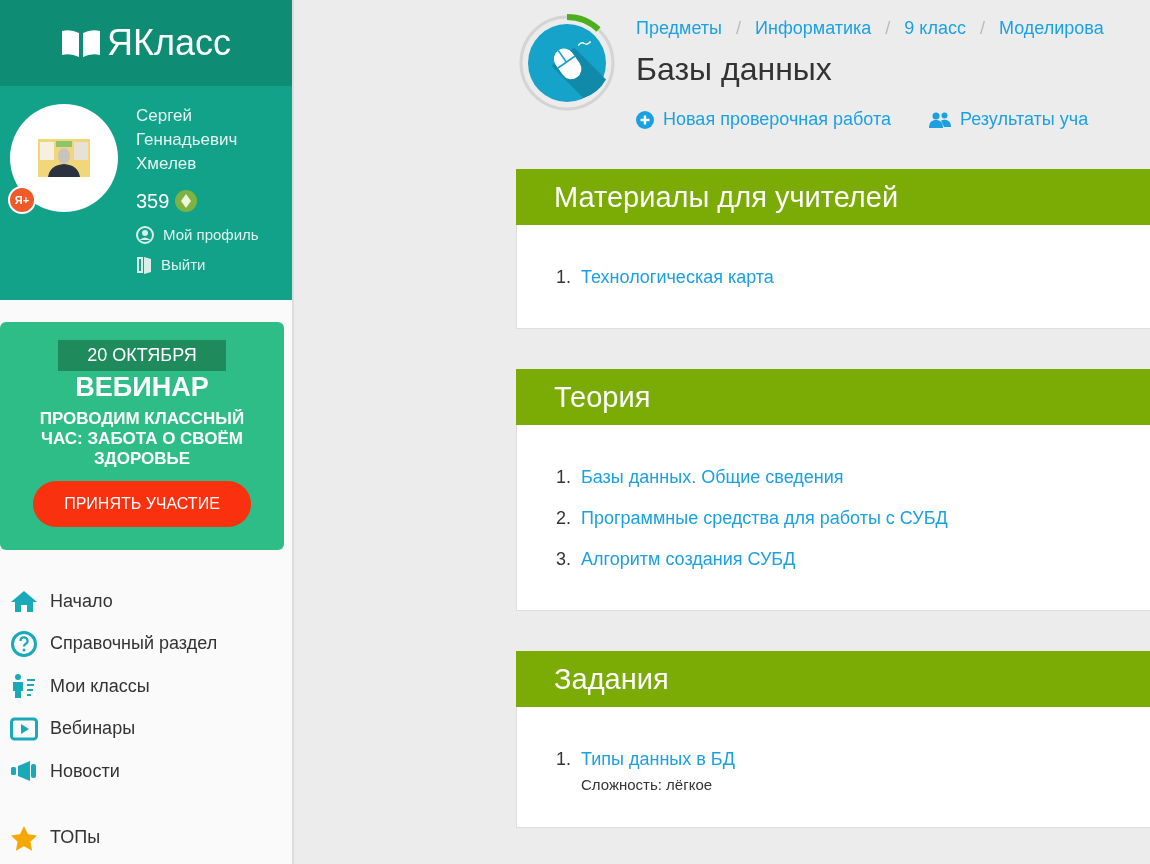  Describe the element at coordinates (563, 560) in the screenshot. I see `item-number: 3.` at that location.